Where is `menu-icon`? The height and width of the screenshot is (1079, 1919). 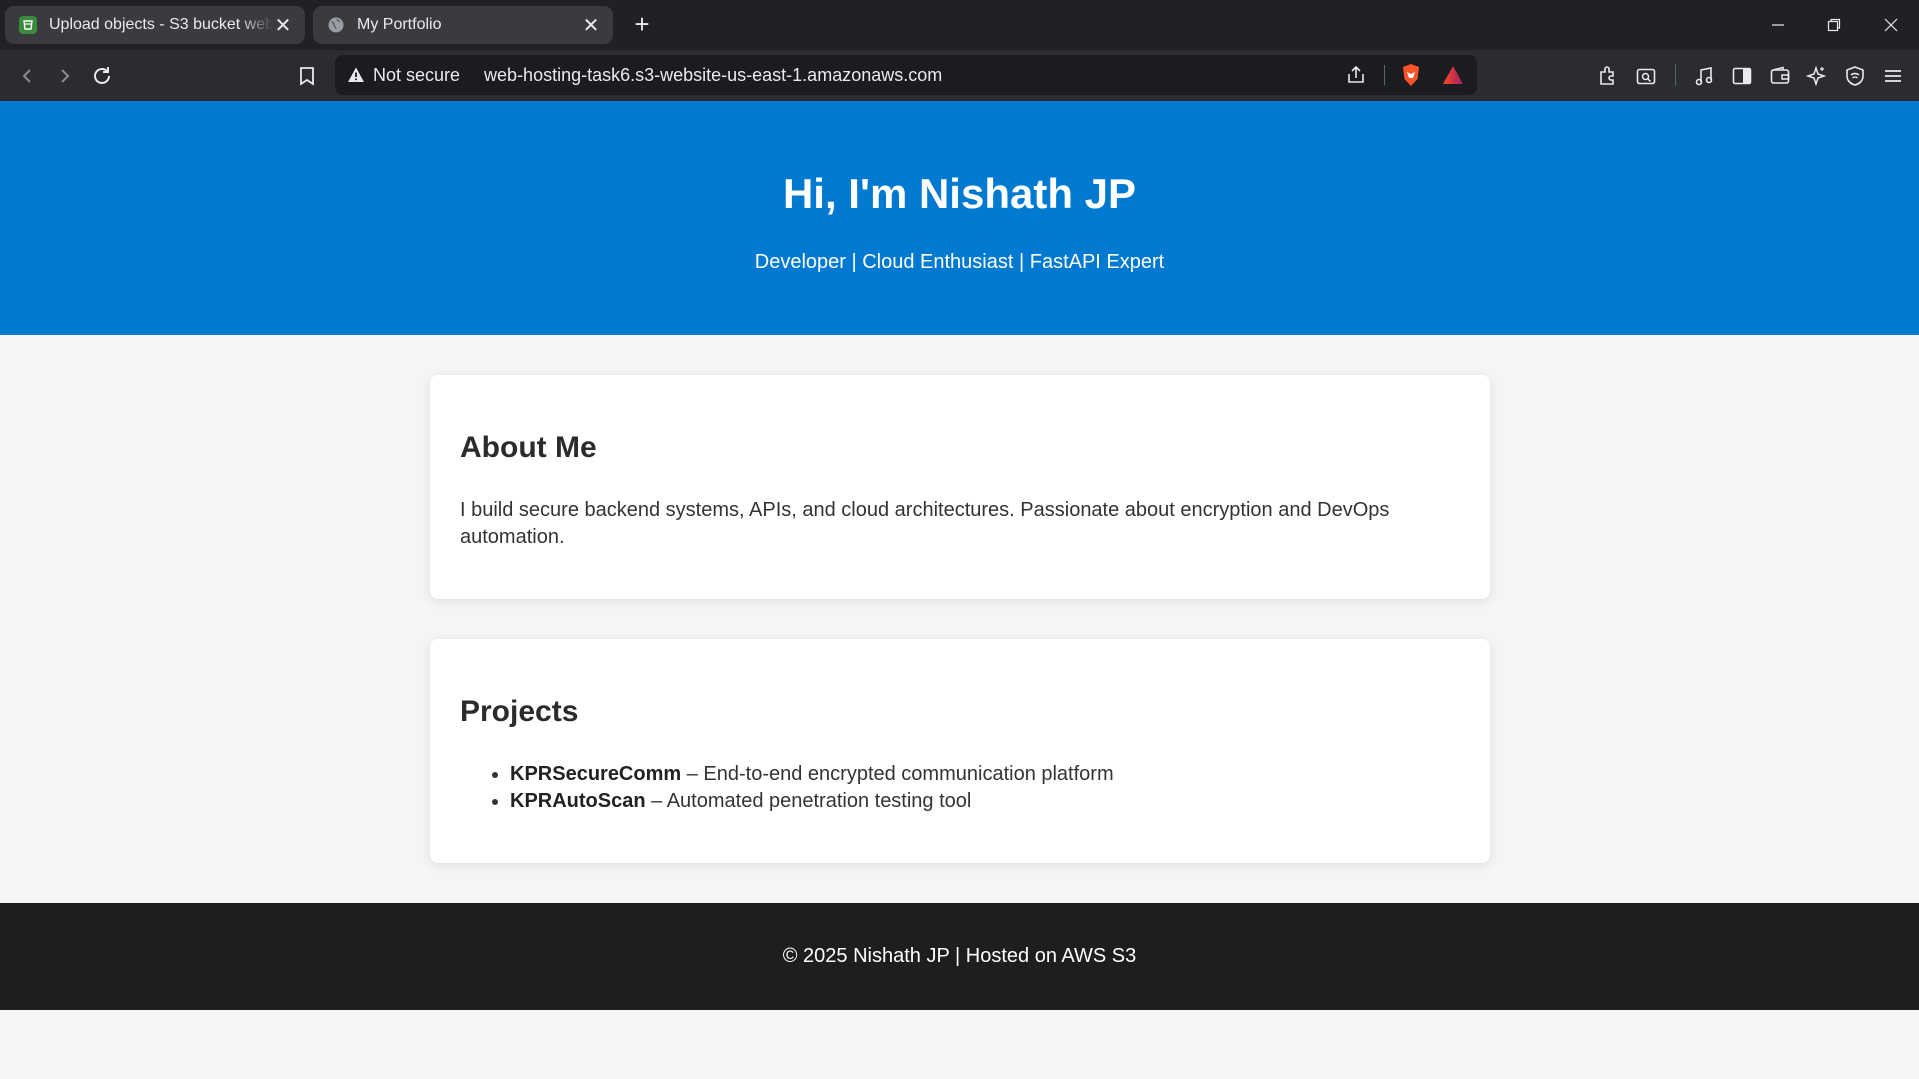
menu-icon is located at coordinates (1893, 76).